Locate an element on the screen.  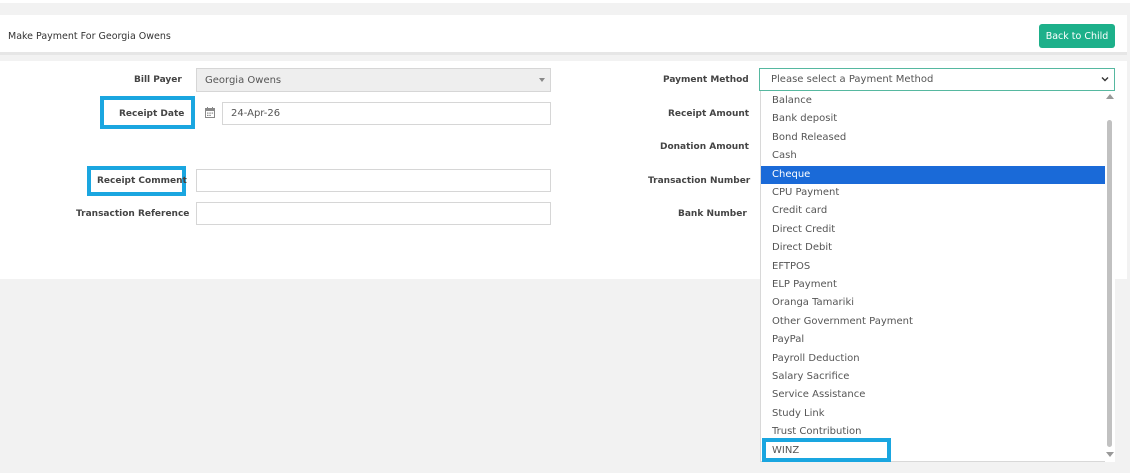
back-to-child-button: Back to Child is located at coordinates (1077, 36).